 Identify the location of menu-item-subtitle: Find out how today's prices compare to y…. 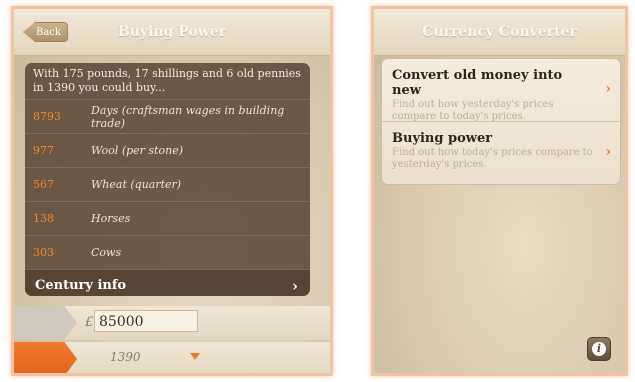
(492, 158).